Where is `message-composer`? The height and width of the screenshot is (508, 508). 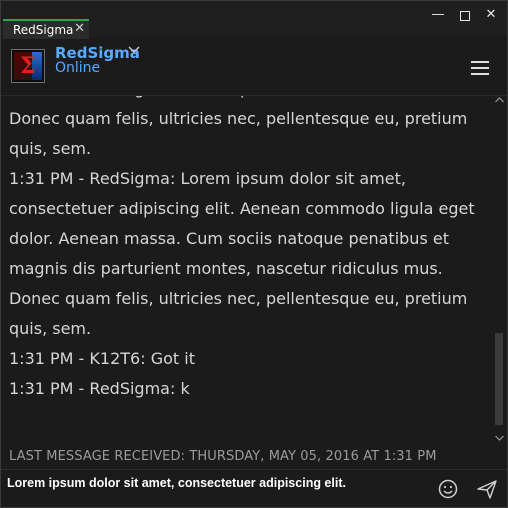
message-composer is located at coordinates (254, 488).